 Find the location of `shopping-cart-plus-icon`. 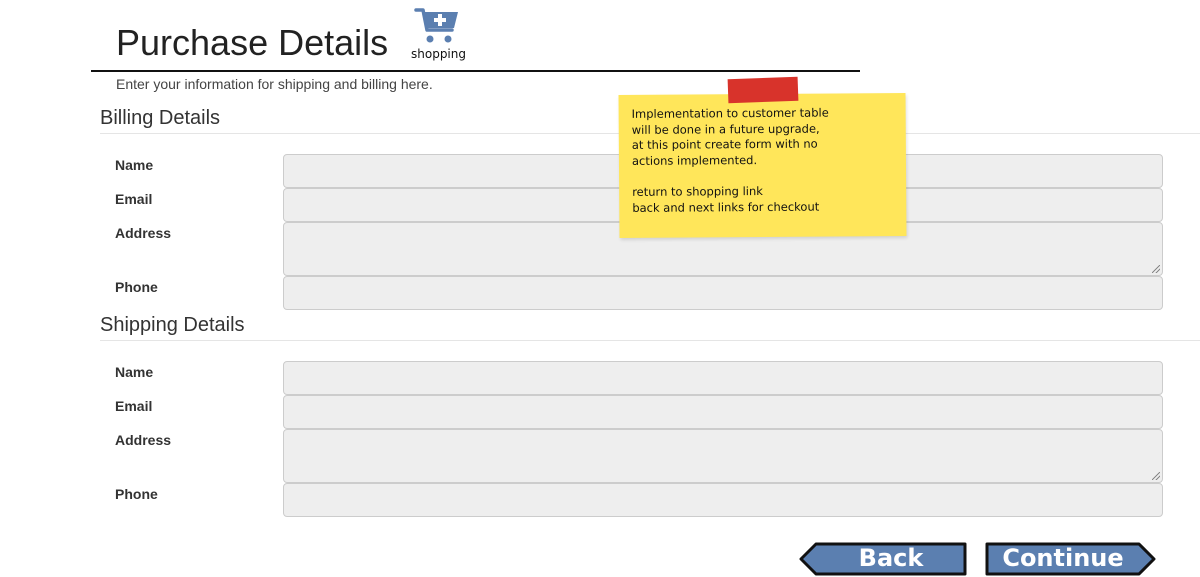

shopping-cart-plus-icon is located at coordinates (436, 25).